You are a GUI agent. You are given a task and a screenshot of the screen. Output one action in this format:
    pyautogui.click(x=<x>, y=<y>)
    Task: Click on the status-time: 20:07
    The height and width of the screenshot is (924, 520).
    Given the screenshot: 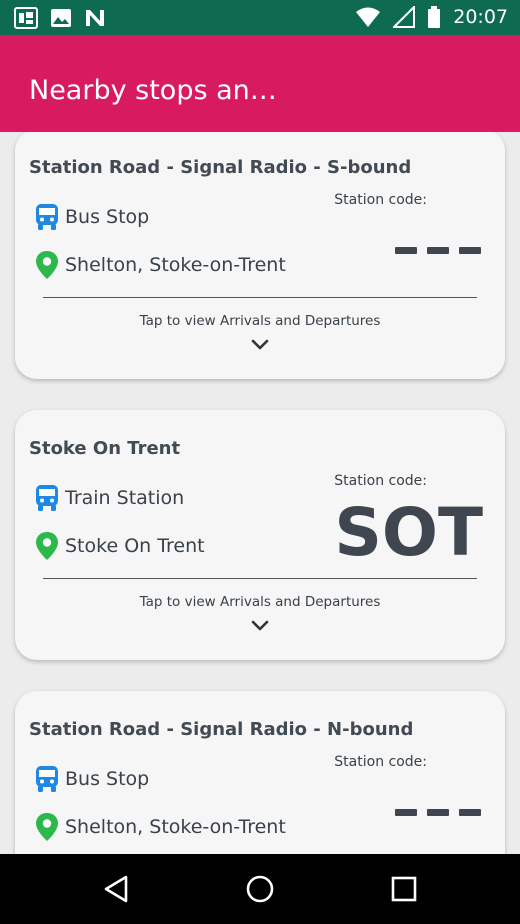 What is the action you would take?
    pyautogui.click(x=480, y=17)
    